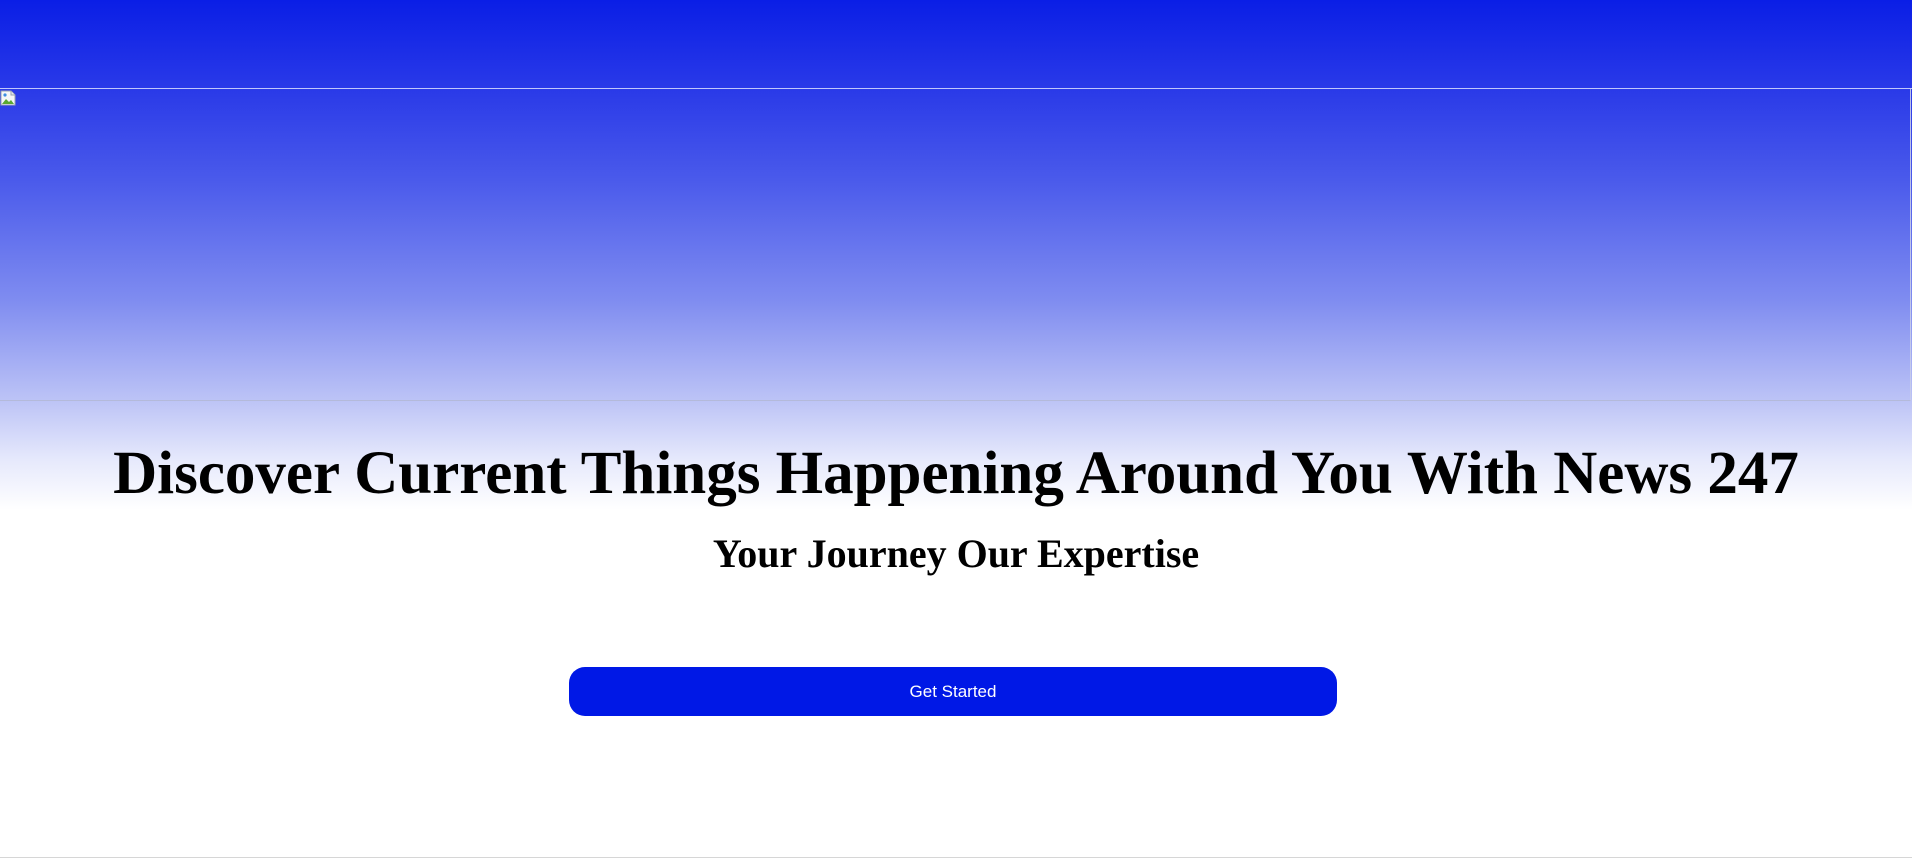 The width and height of the screenshot is (1912, 858). I want to click on get-started-button: Get Started, so click(953, 691).